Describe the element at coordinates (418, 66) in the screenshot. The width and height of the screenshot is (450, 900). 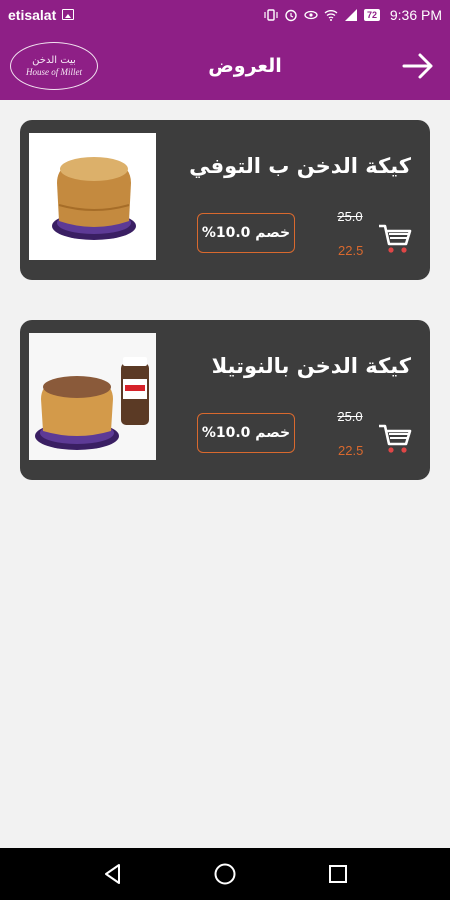
I see `arrow-right-icon` at that location.